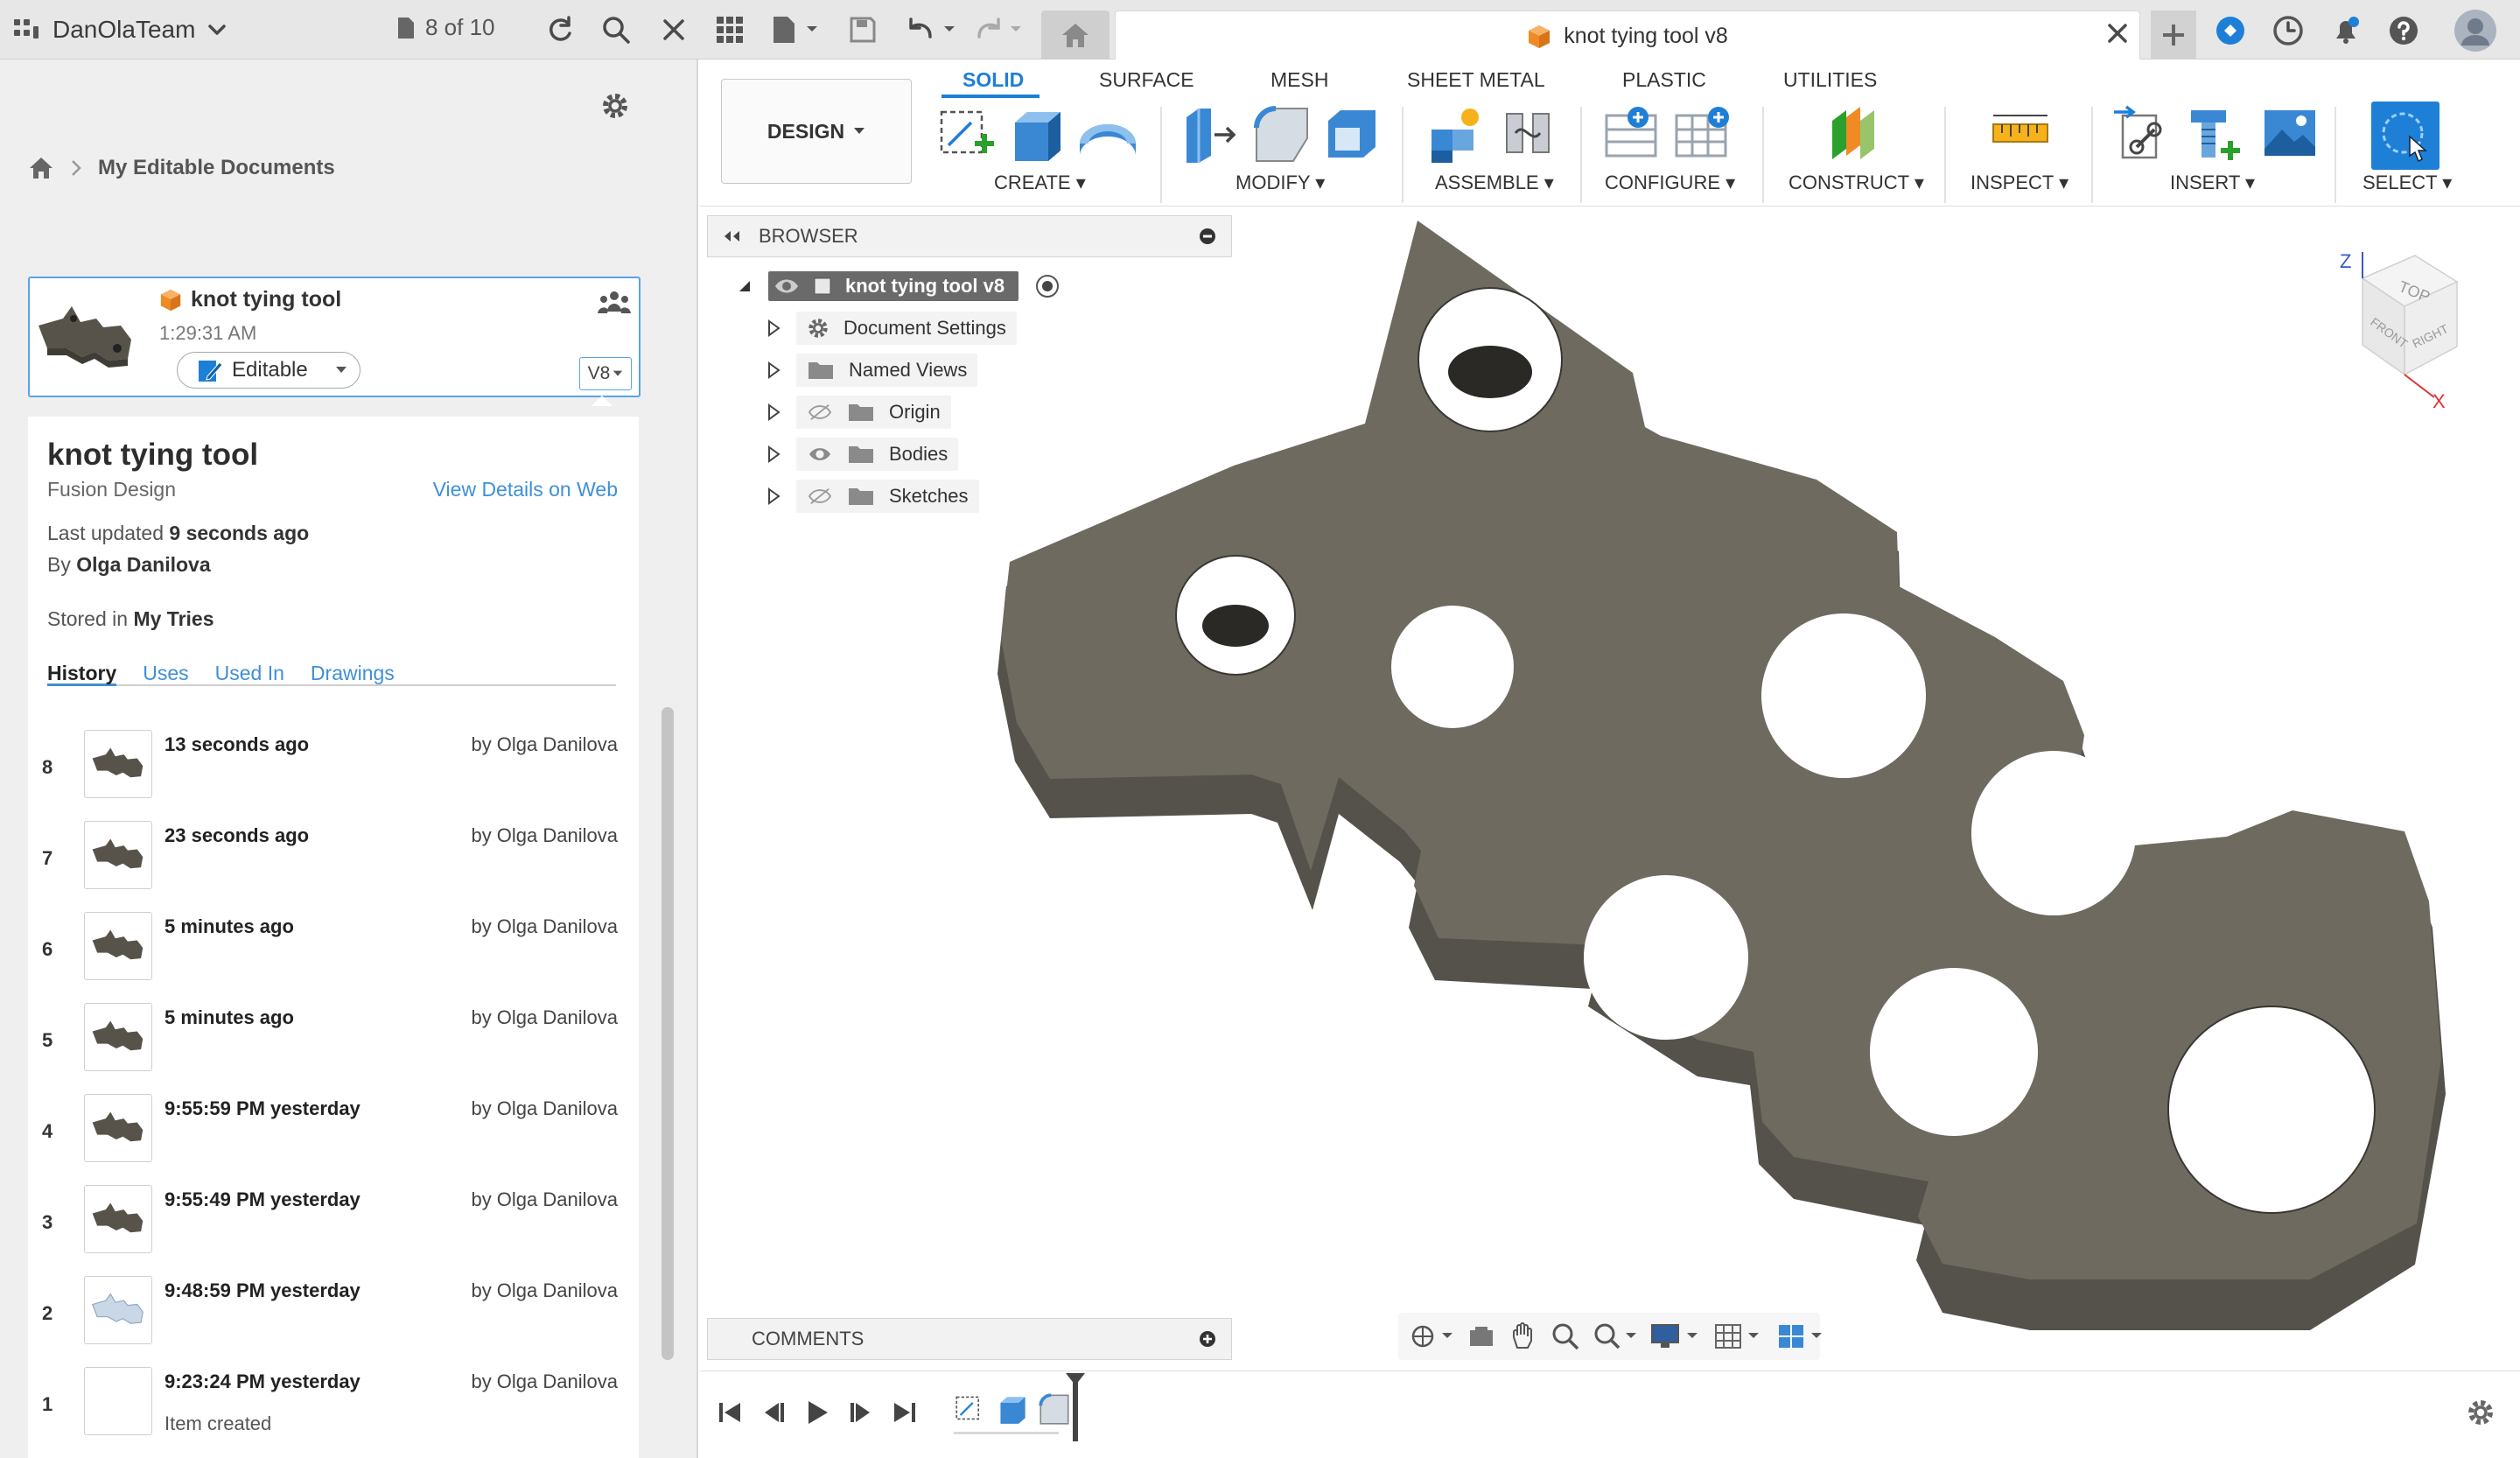 The height and width of the screenshot is (1458, 2520). What do you see at coordinates (325, 866) in the screenshot?
I see `history-row: 7 23 seconds ago by Olga Danilova` at bounding box center [325, 866].